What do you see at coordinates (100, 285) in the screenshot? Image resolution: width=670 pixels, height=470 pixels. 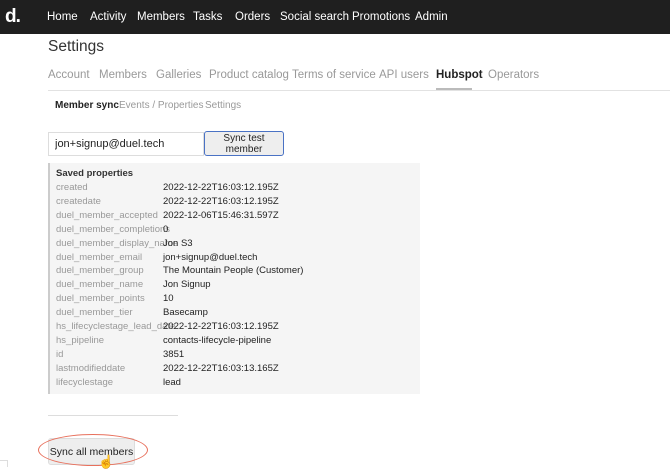 I see `property-key: duel_member_name` at bounding box center [100, 285].